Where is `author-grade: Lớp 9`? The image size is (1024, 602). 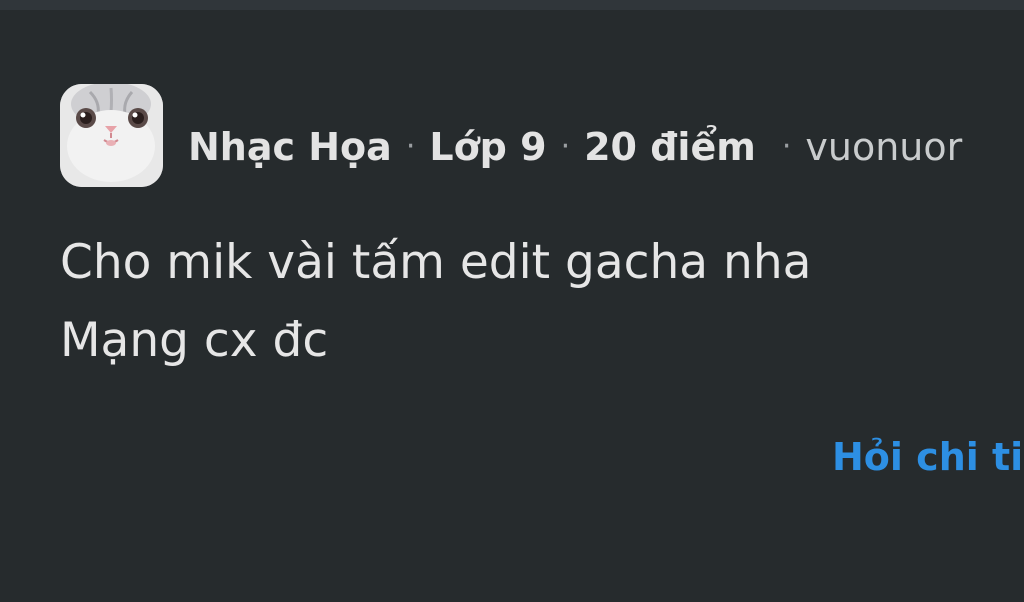
author-grade: Lớp 9 is located at coordinates (488, 147).